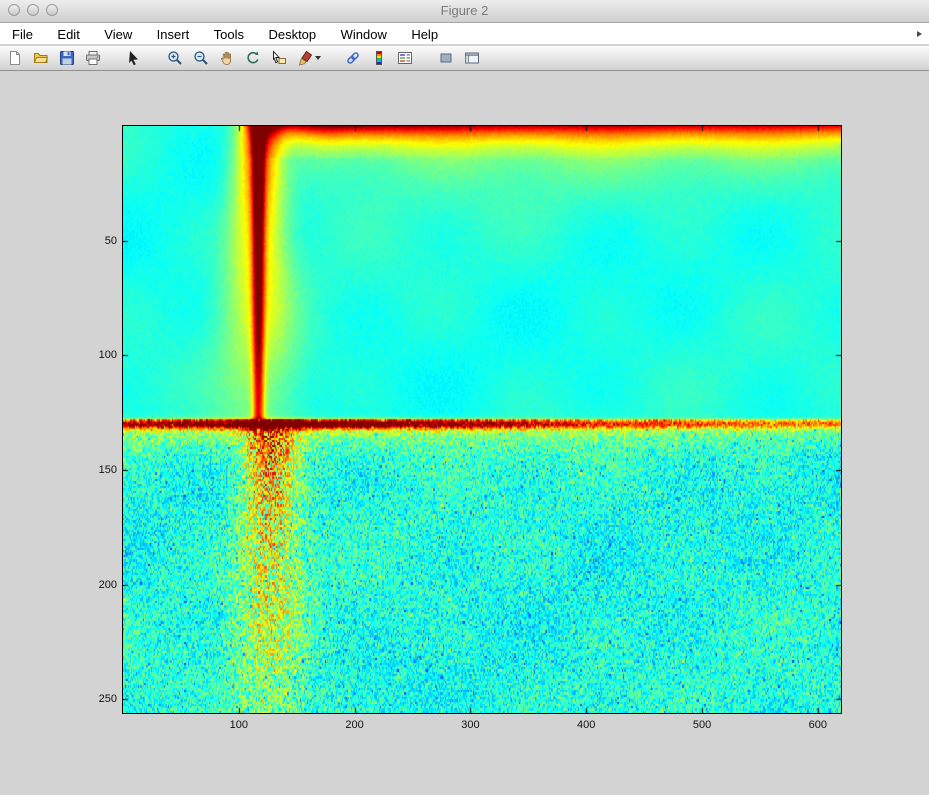 This screenshot has width=929, height=795. I want to click on brush-dropdown-icon, so click(317, 58).